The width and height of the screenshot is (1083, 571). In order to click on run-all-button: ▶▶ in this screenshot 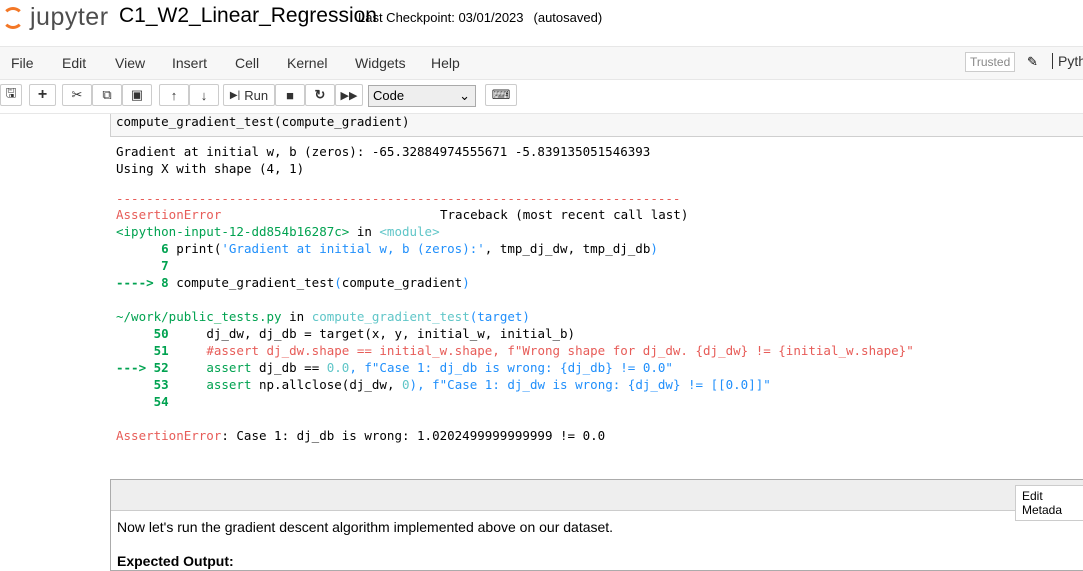, I will do `click(349, 95)`.